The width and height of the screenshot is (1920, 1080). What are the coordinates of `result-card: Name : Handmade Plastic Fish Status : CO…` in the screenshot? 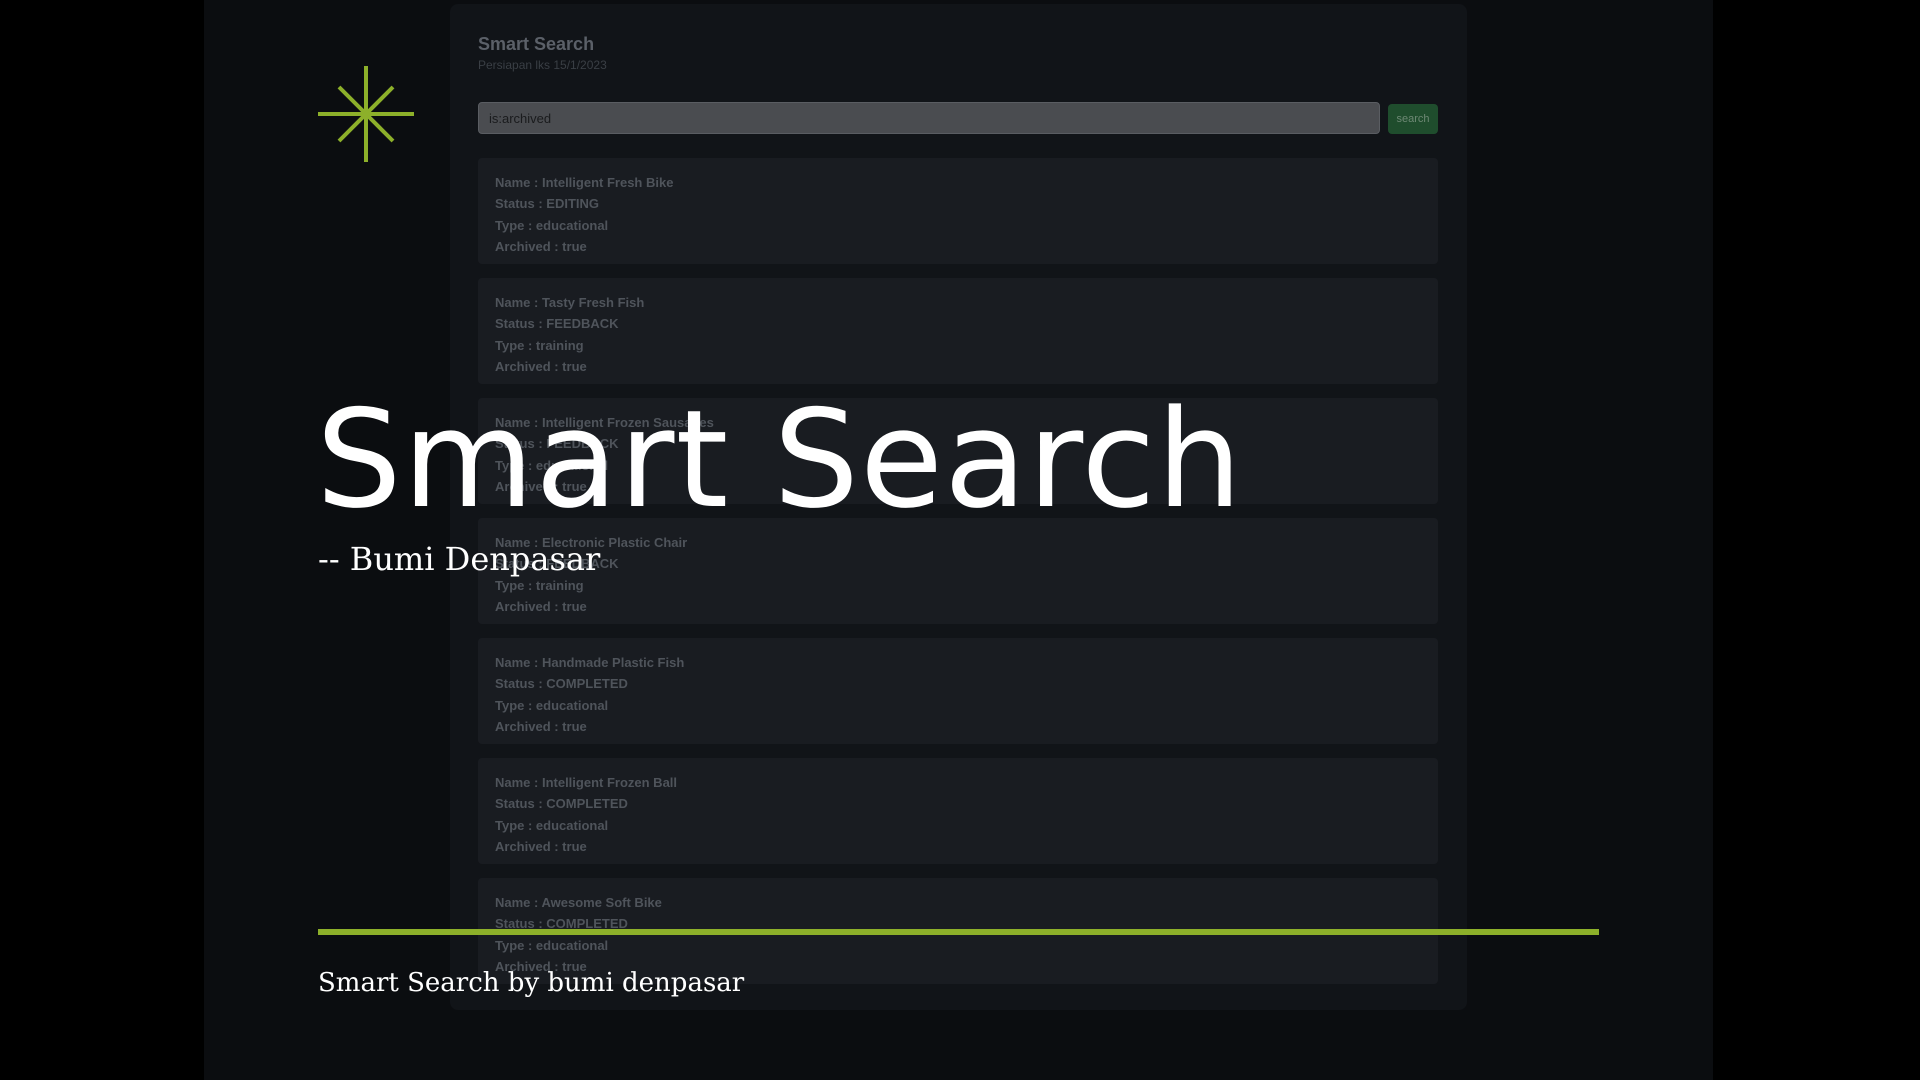 It's located at (958, 691).